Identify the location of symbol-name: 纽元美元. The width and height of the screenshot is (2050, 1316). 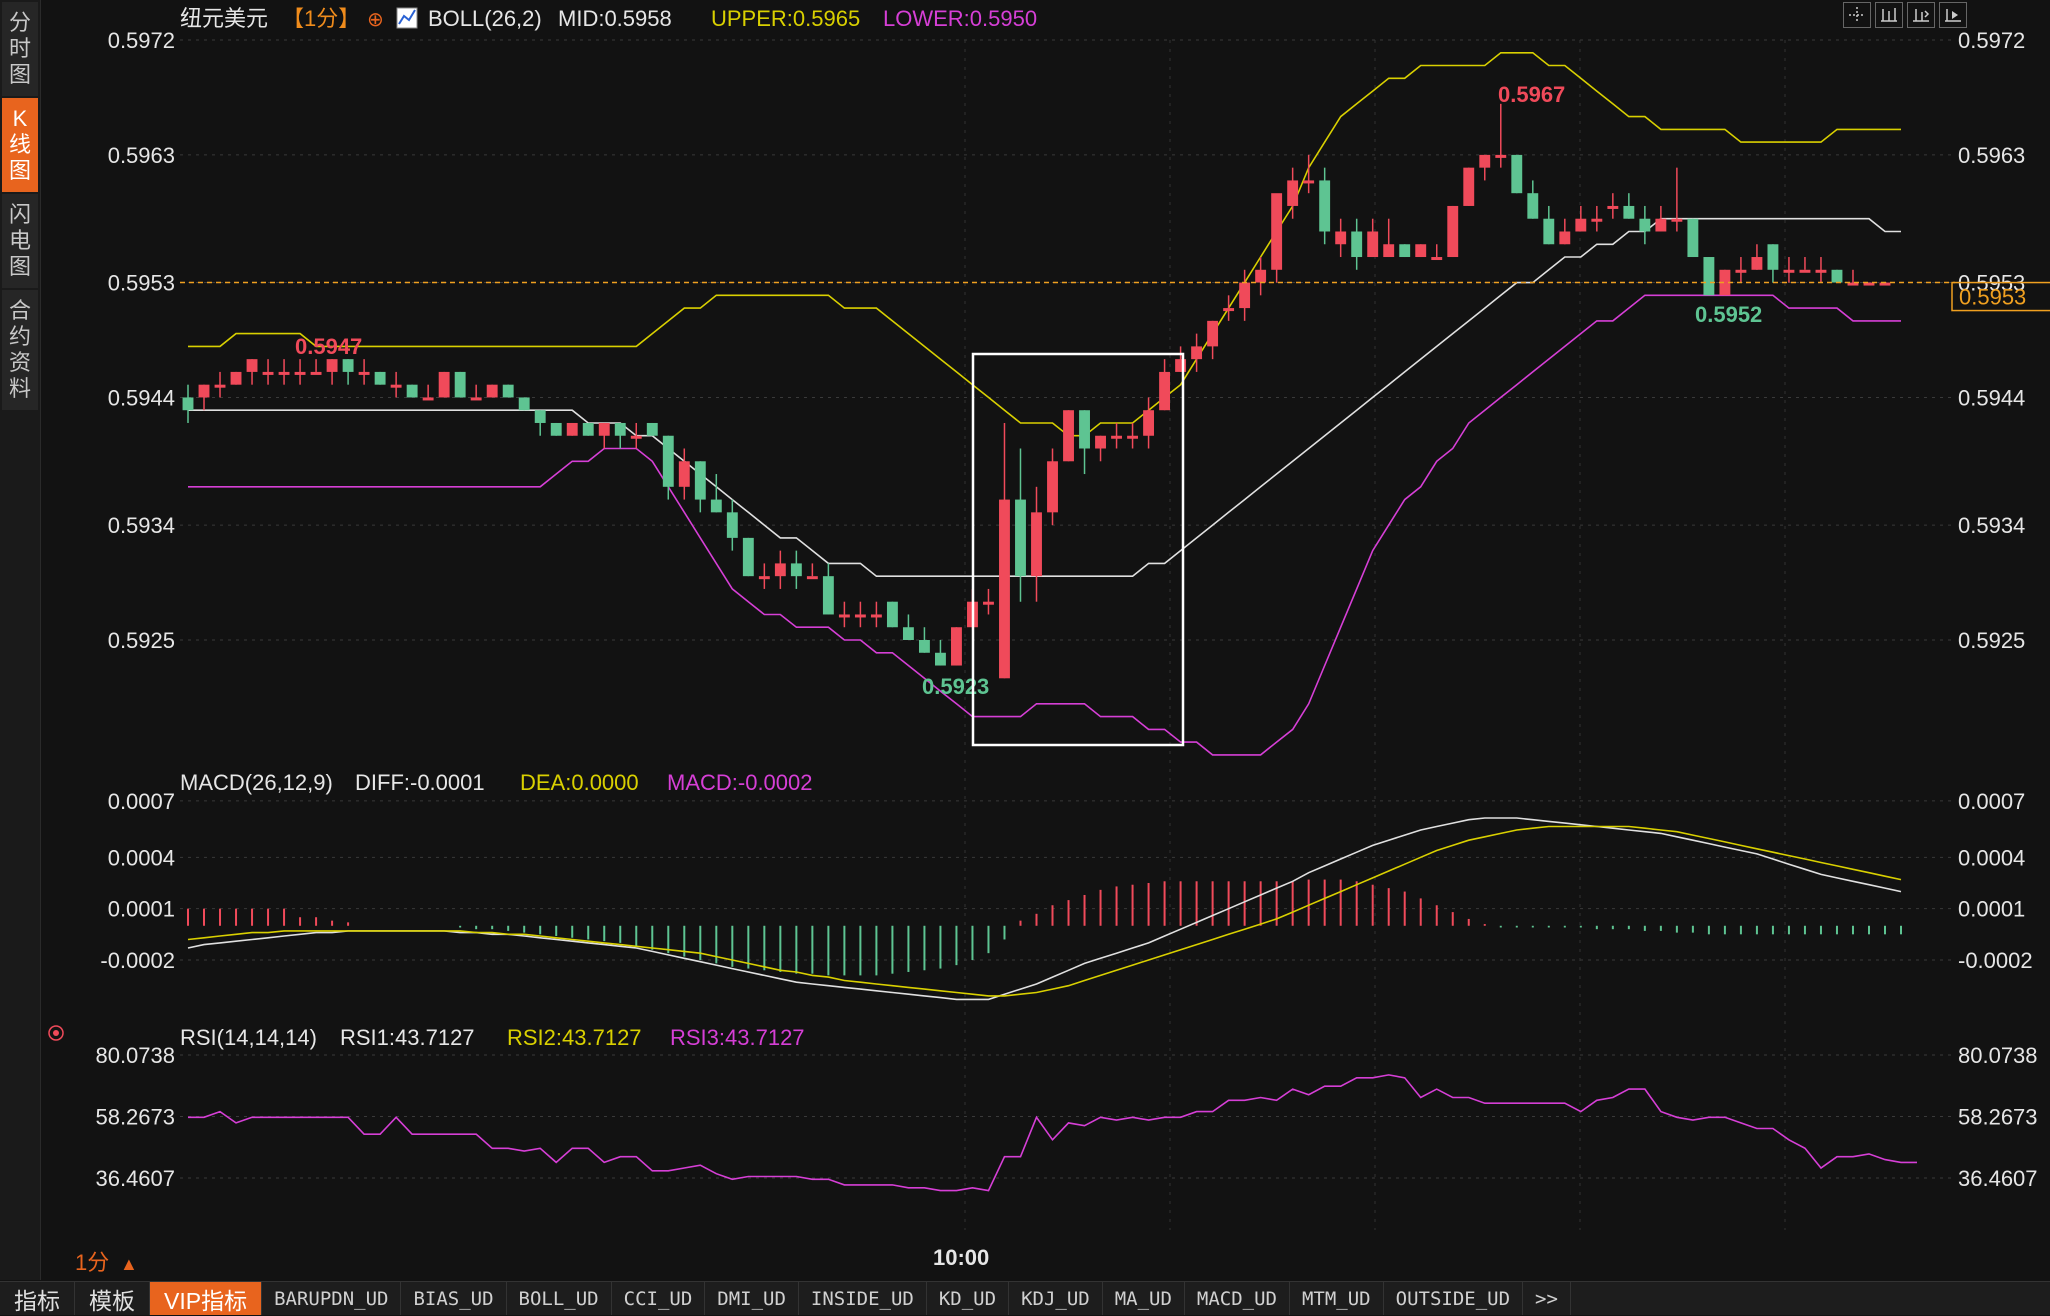
(224, 18).